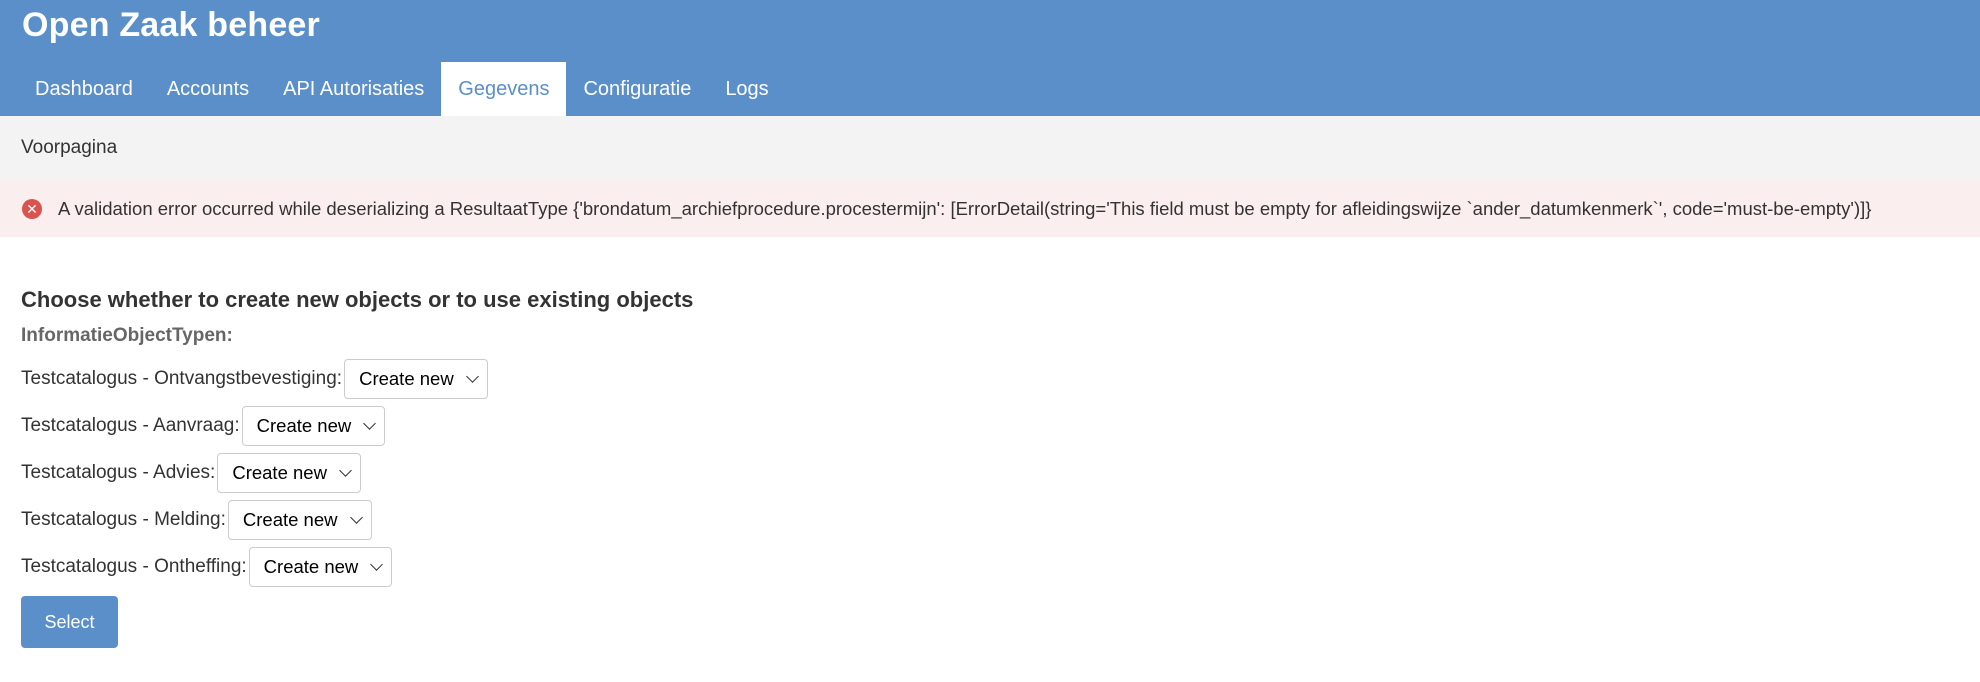 The image size is (1980, 682). What do you see at coordinates (1000, 566) in the screenshot?
I see `form-row: Testcatalogus - Ontheffing: Create new` at bounding box center [1000, 566].